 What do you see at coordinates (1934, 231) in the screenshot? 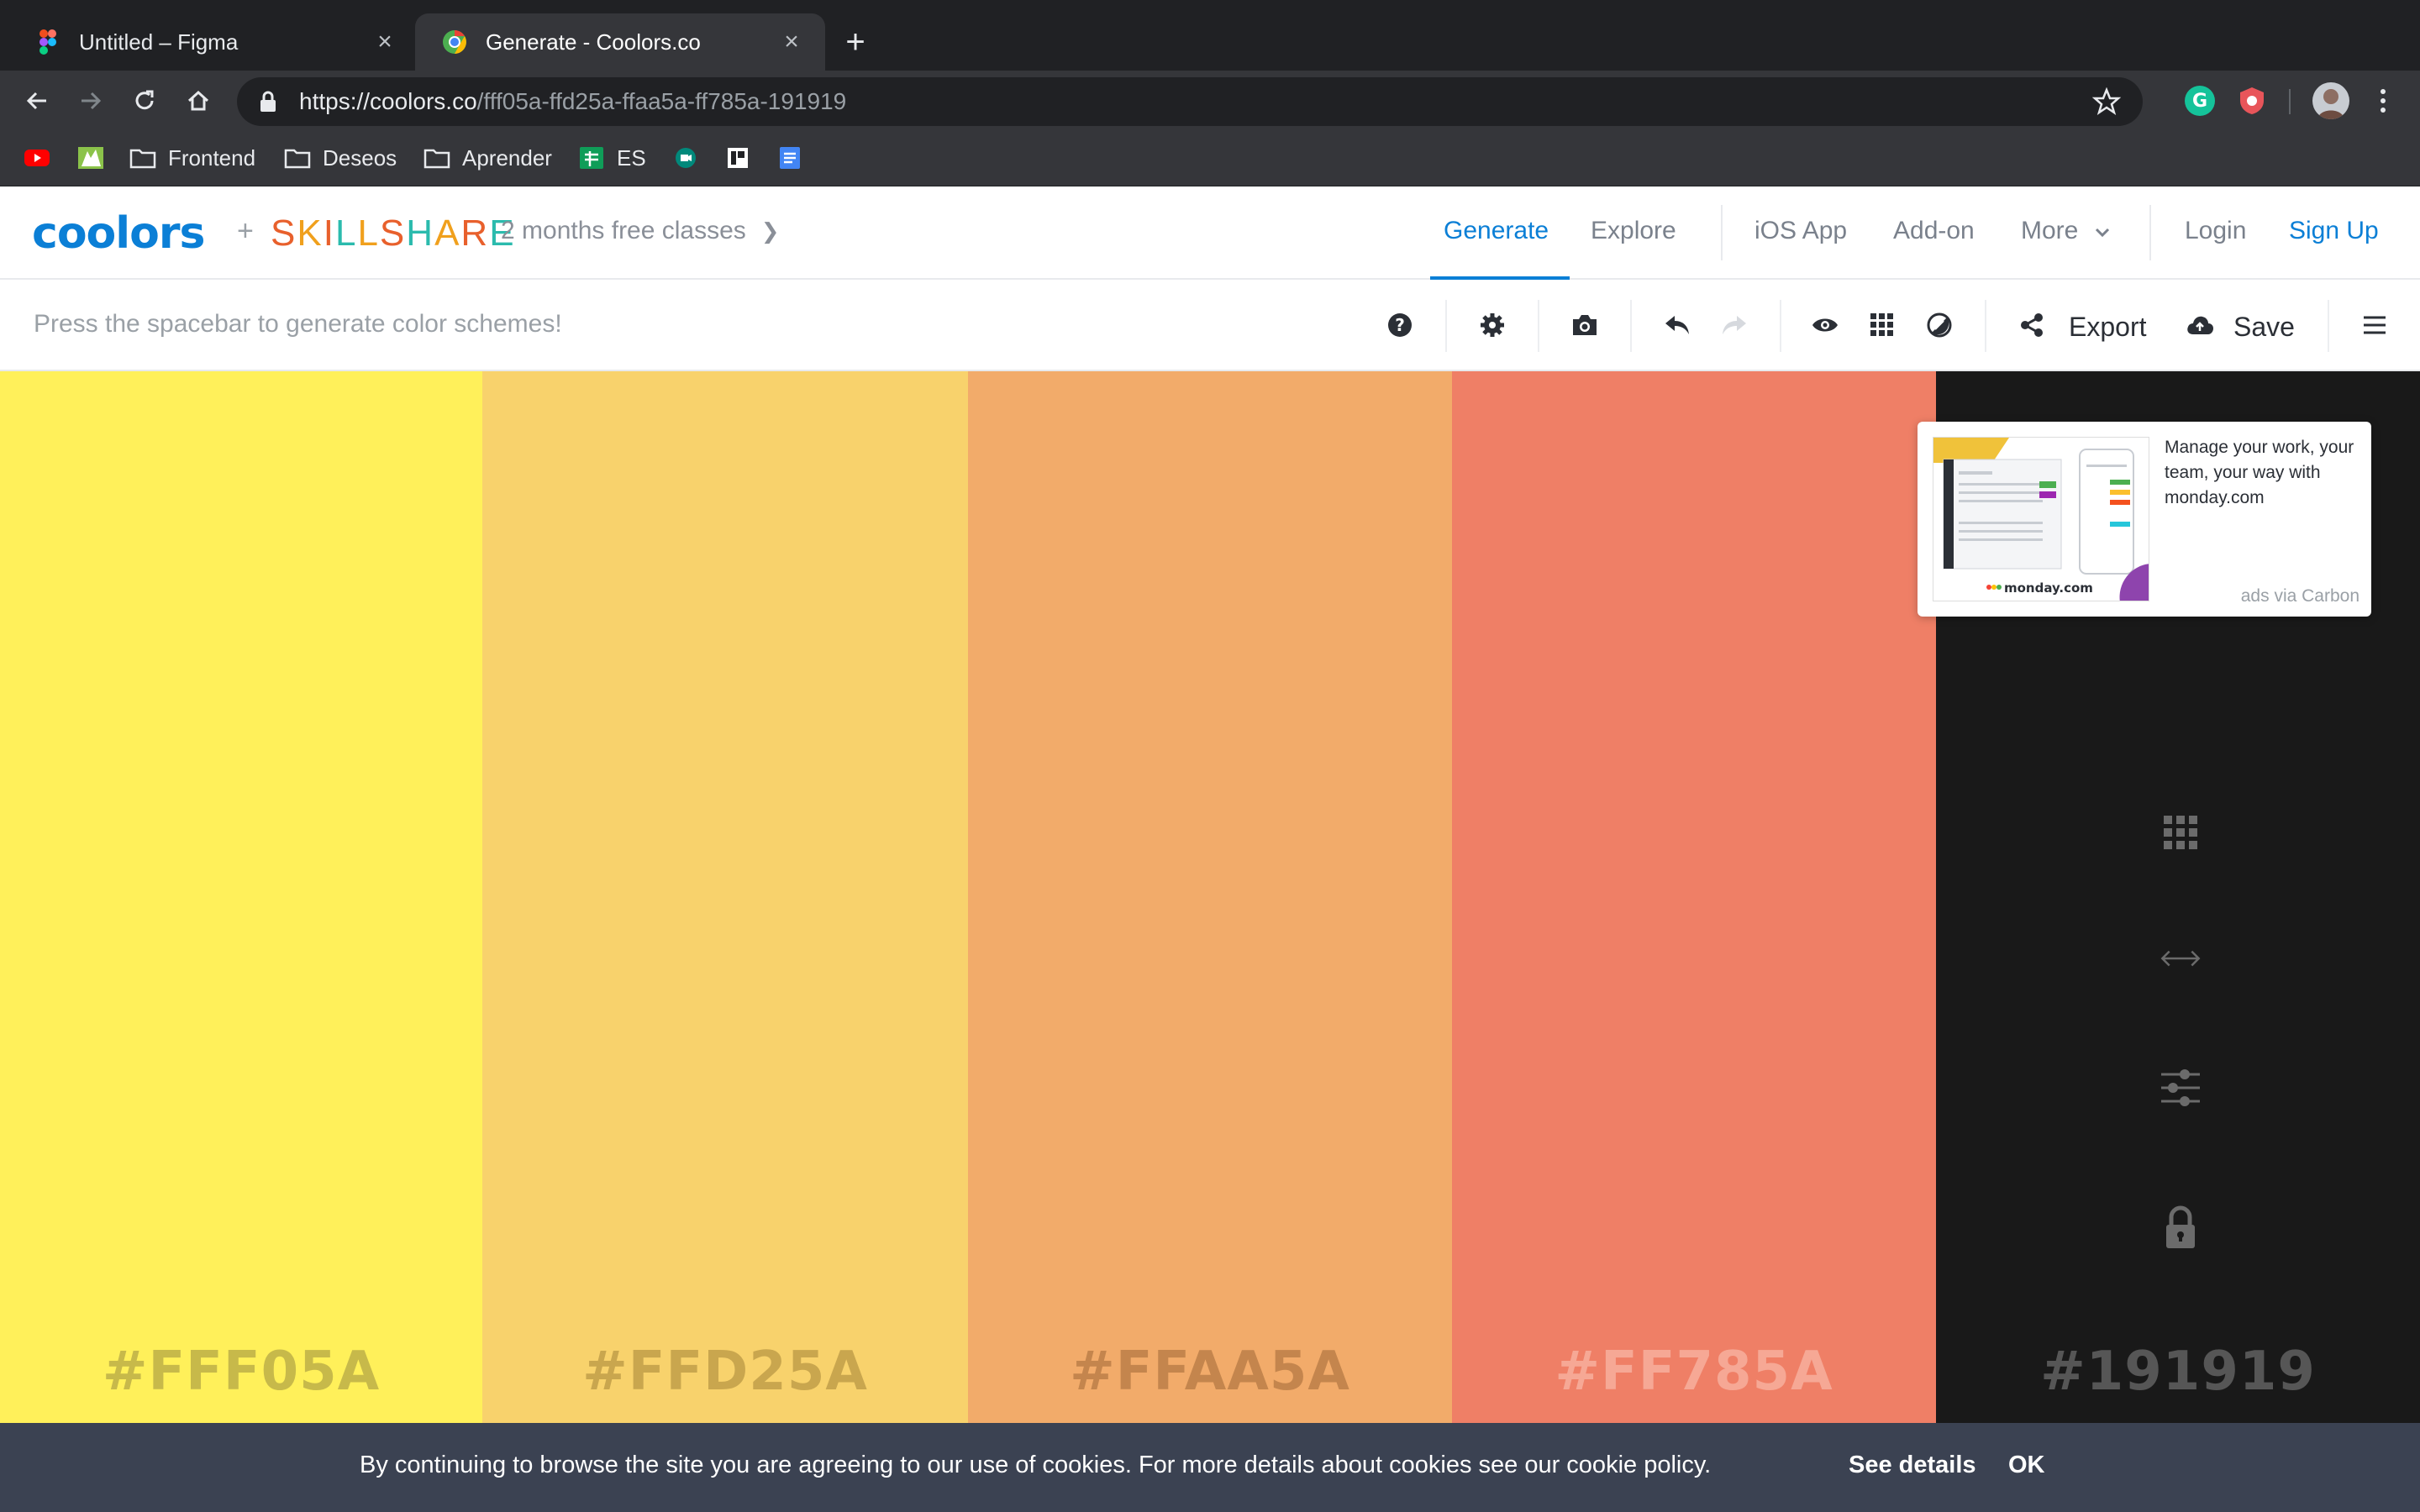
I see `nav-add-on: Add-on` at bounding box center [1934, 231].